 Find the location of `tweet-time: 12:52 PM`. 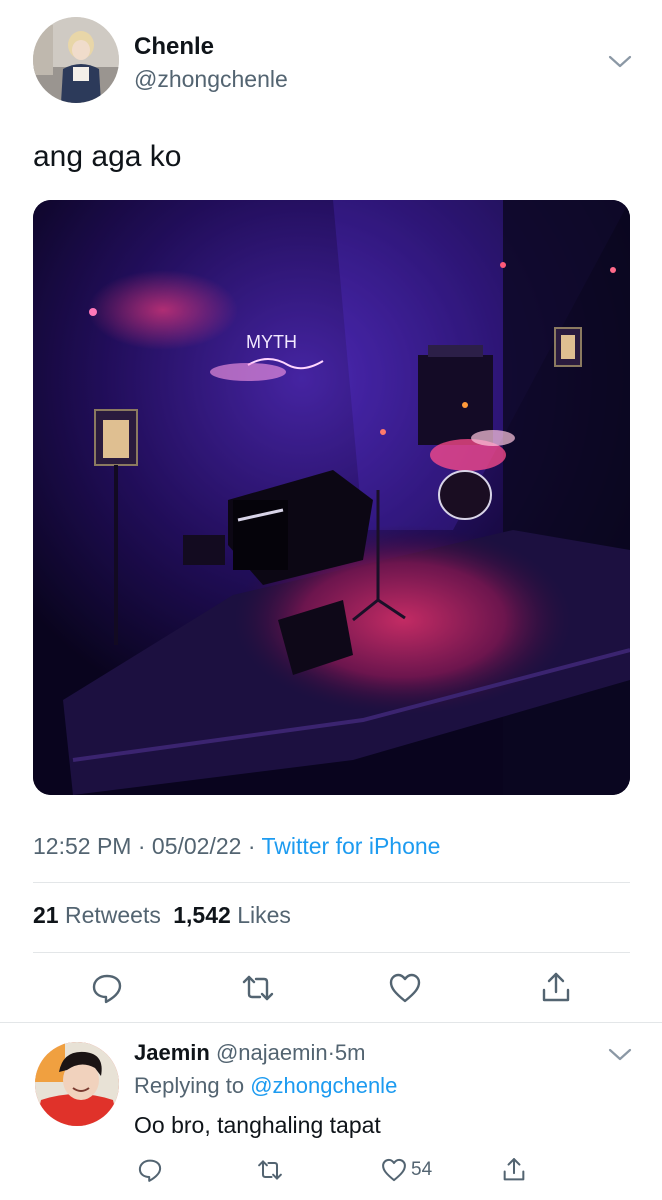

tweet-time: 12:52 PM is located at coordinates (82, 846).